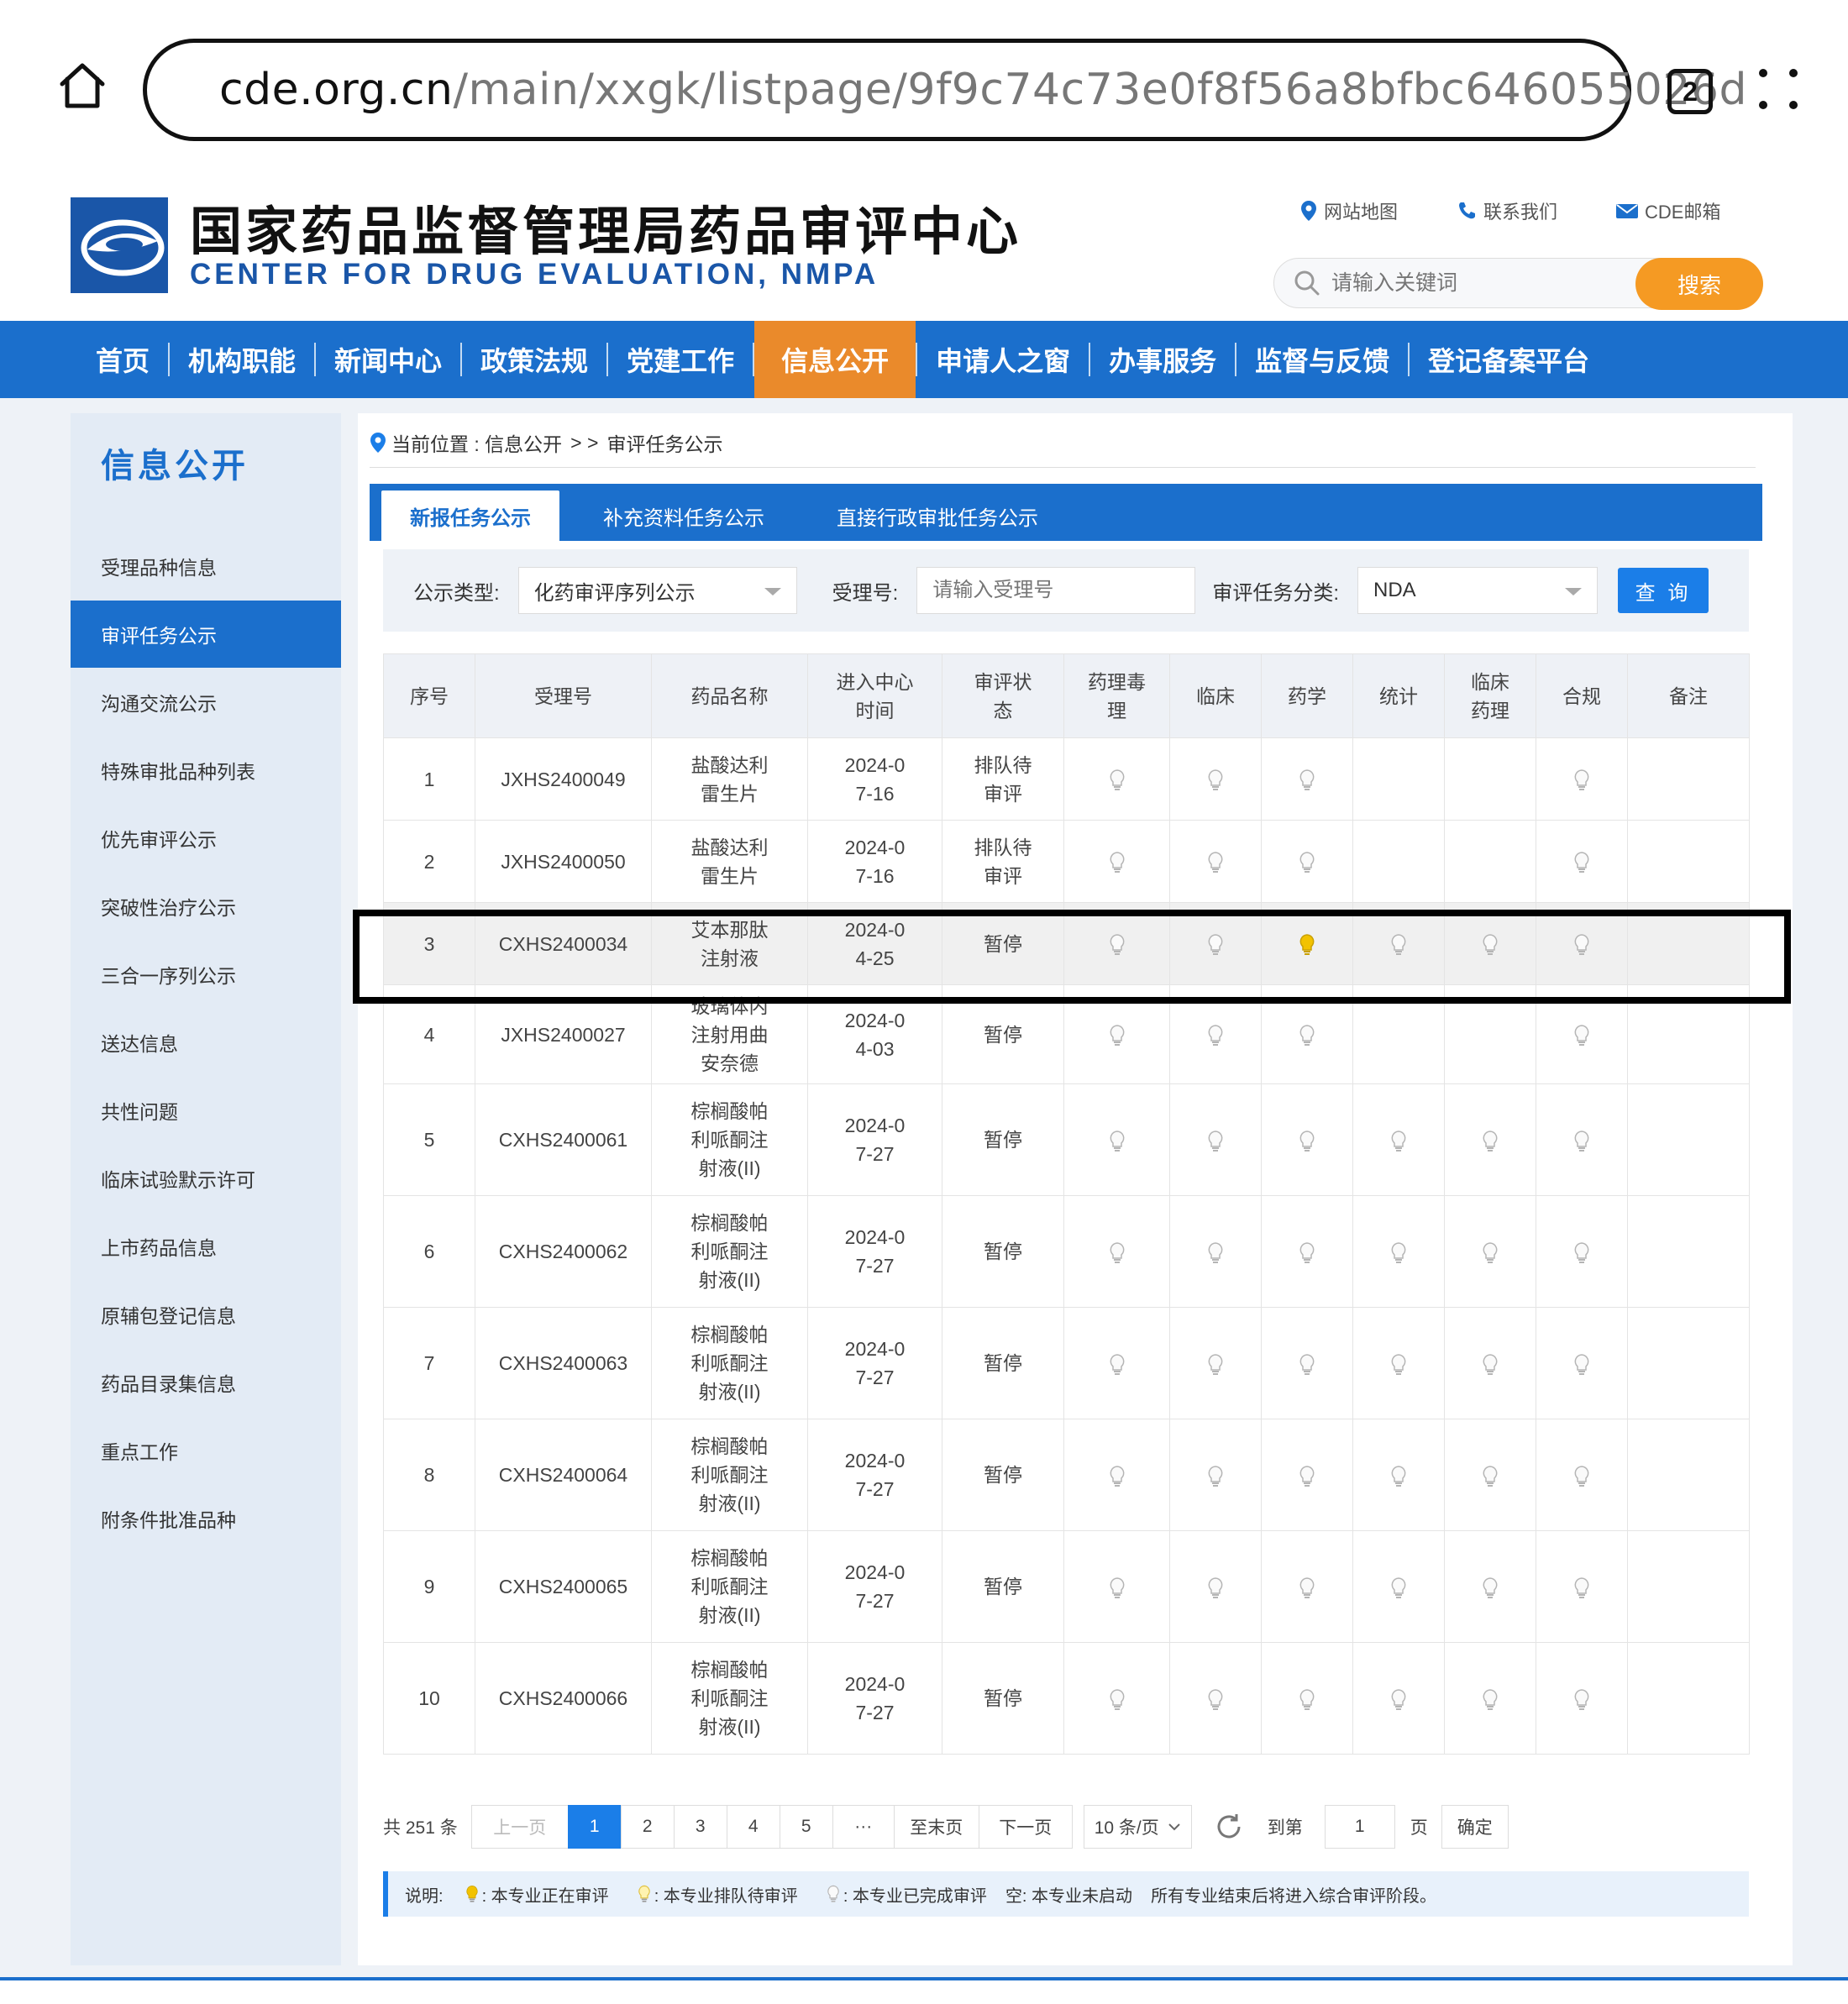 The height and width of the screenshot is (2004, 1848). What do you see at coordinates (1359, 1827) in the screenshot?
I see `goto-page-input` at bounding box center [1359, 1827].